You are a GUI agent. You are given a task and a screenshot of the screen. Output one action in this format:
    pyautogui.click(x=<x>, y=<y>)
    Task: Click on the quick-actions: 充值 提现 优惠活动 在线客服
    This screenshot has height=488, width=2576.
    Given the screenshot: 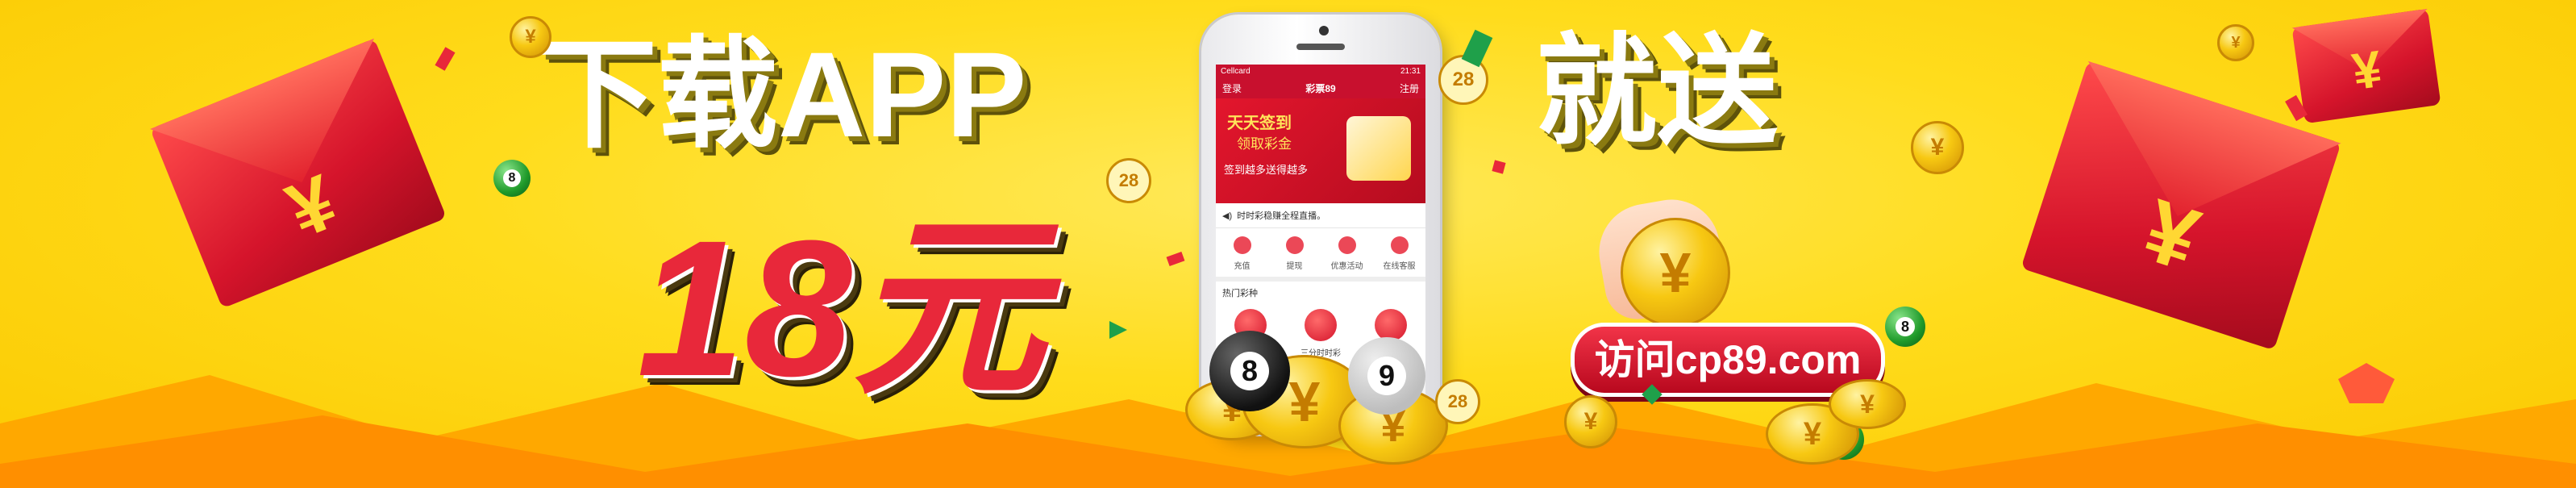 What is the action you would take?
    pyautogui.click(x=1321, y=255)
    